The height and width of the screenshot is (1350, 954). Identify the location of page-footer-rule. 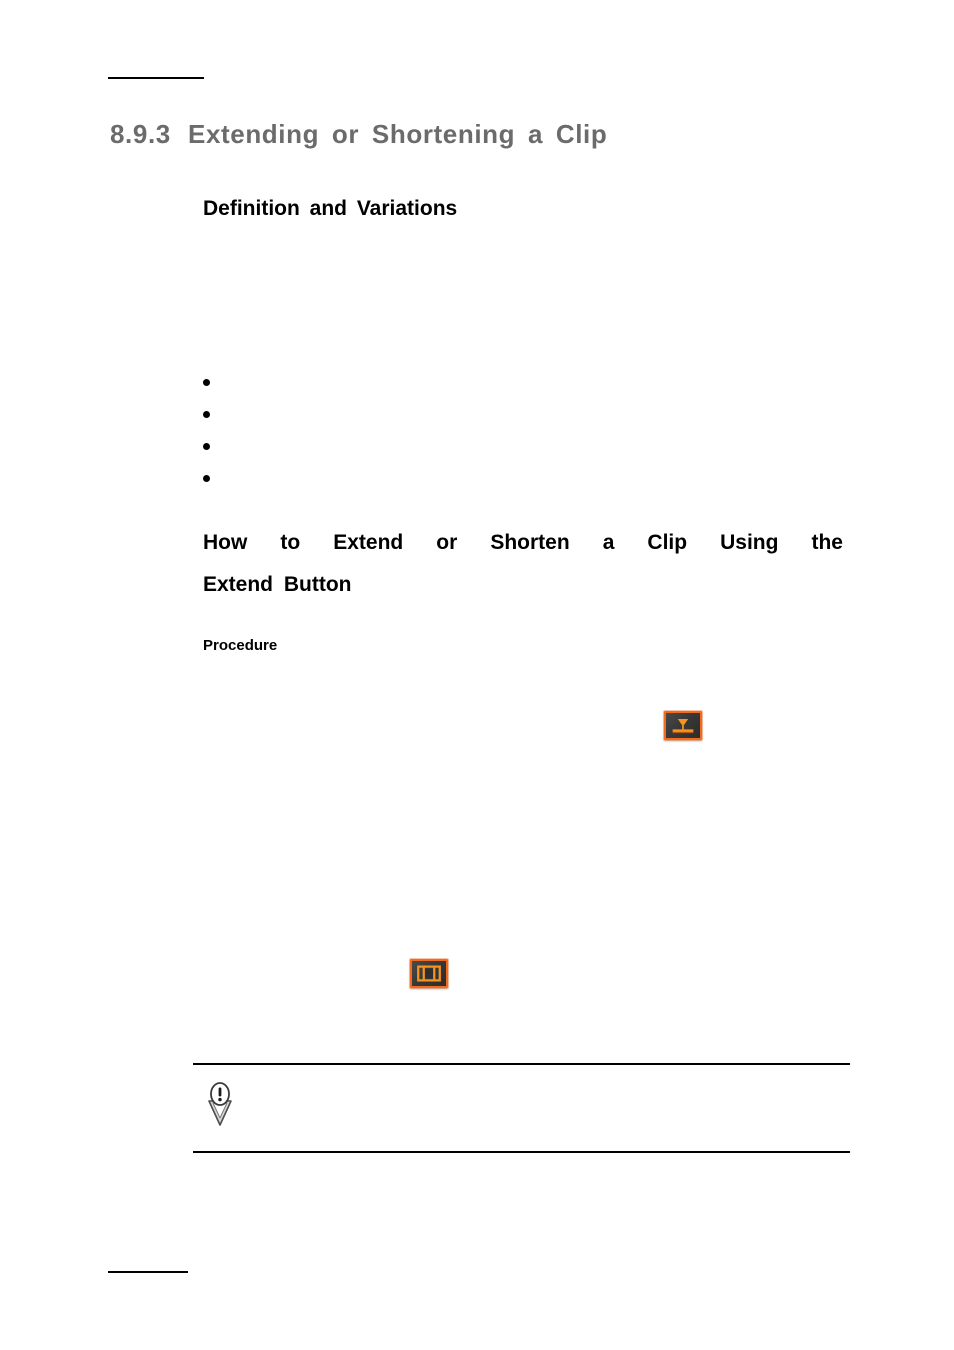
(148, 1272).